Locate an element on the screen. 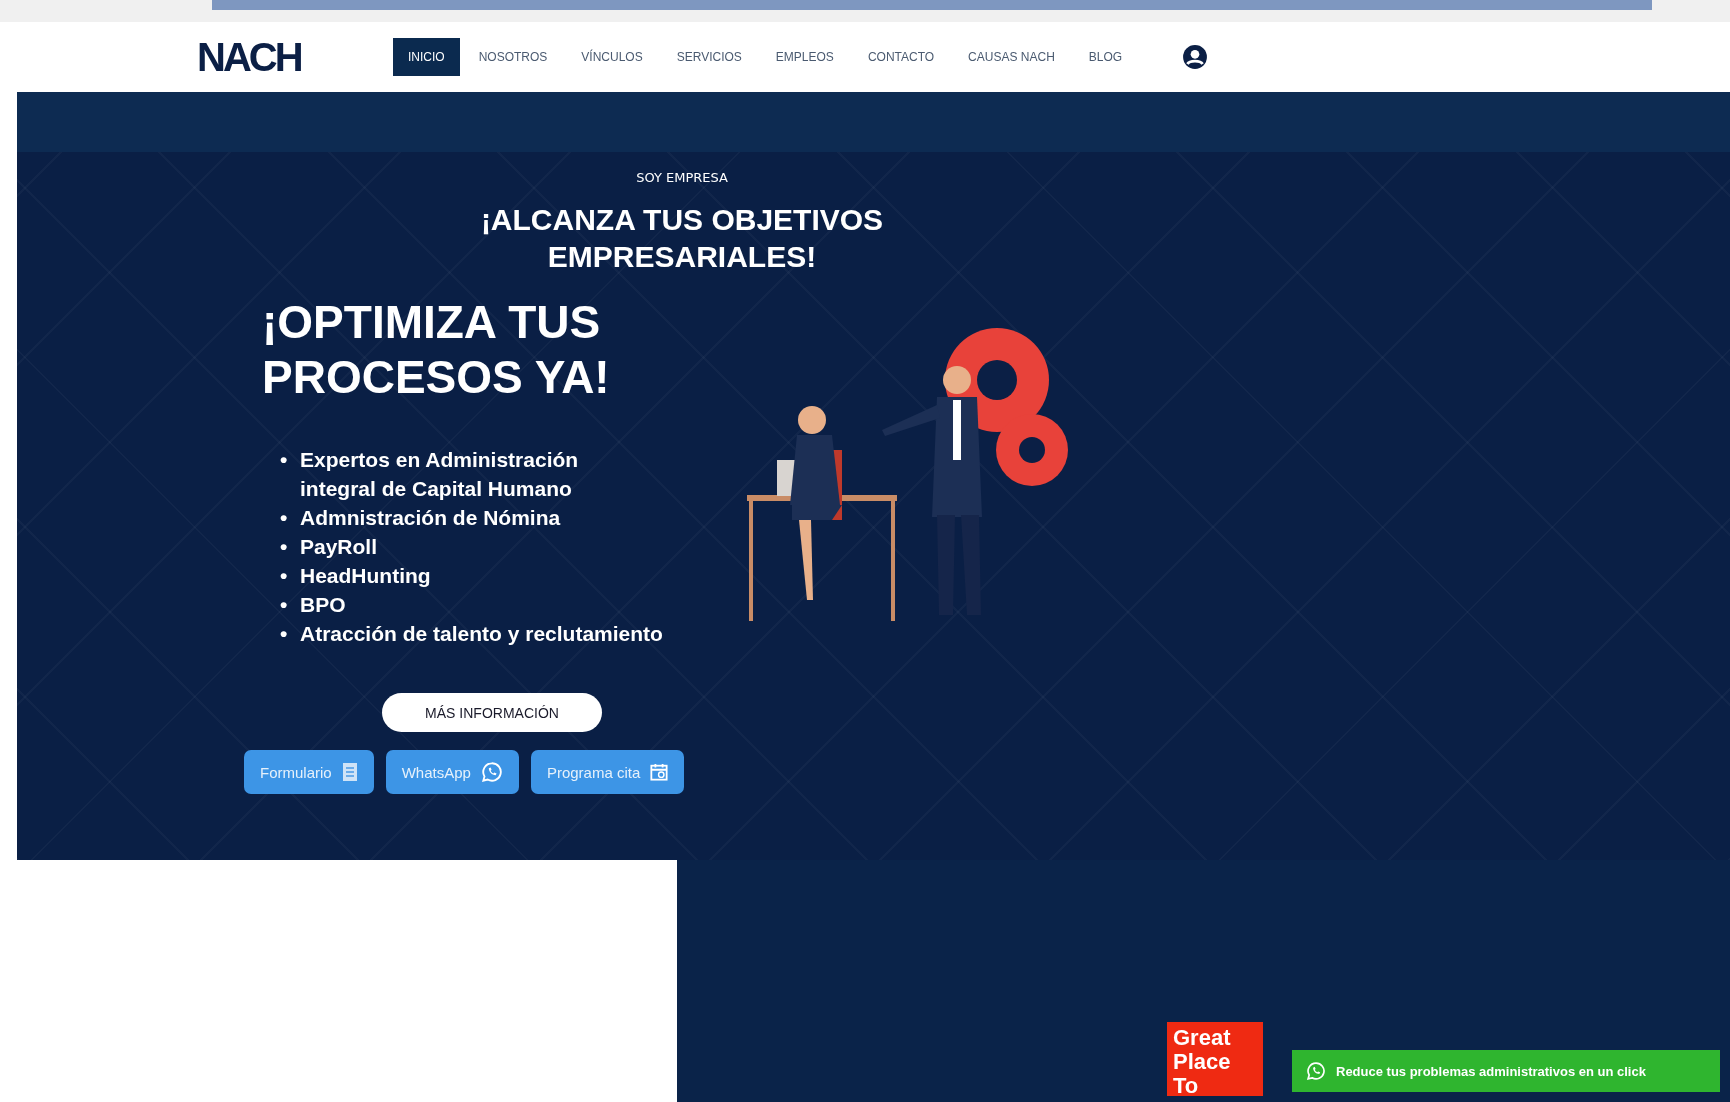 Image resolution: width=1730 pixels, height=1102 pixels. nav-link: CONTACTO is located at coordinates (901, 57).